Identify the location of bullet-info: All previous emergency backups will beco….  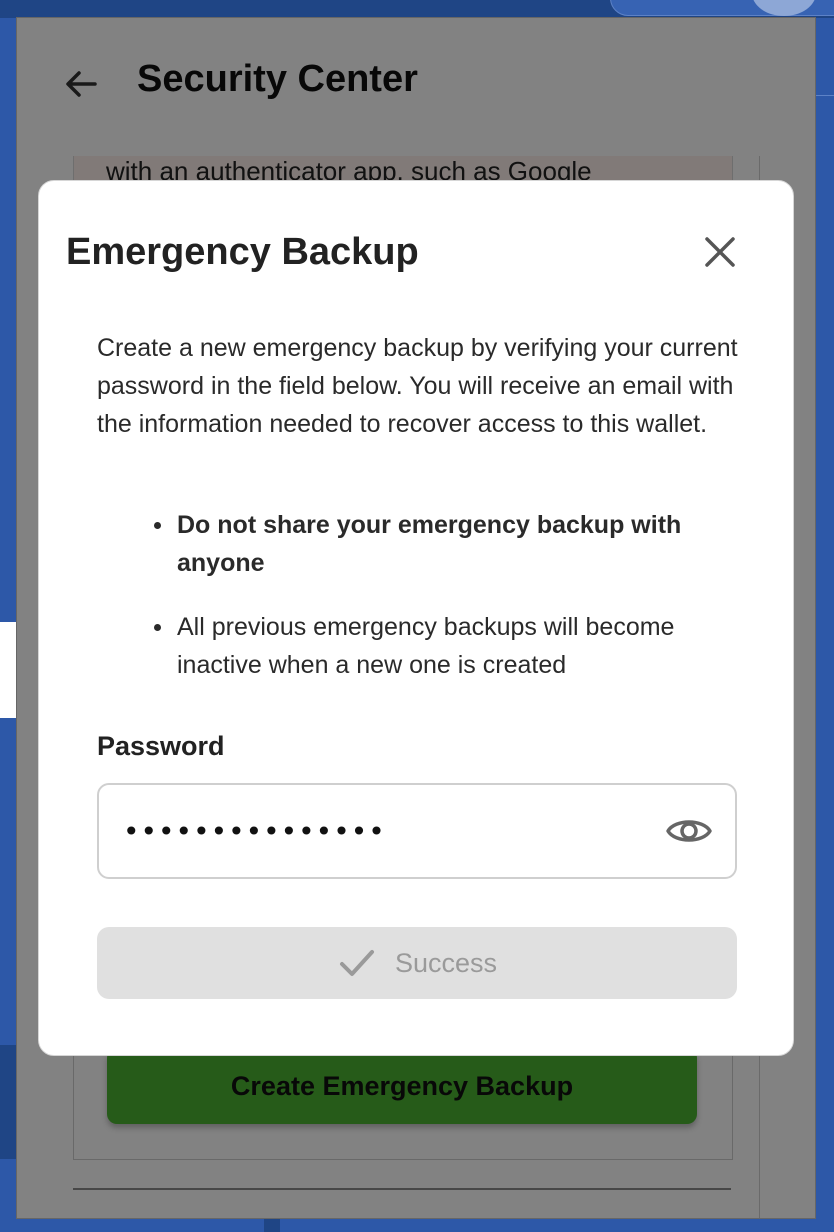
(407, 646).